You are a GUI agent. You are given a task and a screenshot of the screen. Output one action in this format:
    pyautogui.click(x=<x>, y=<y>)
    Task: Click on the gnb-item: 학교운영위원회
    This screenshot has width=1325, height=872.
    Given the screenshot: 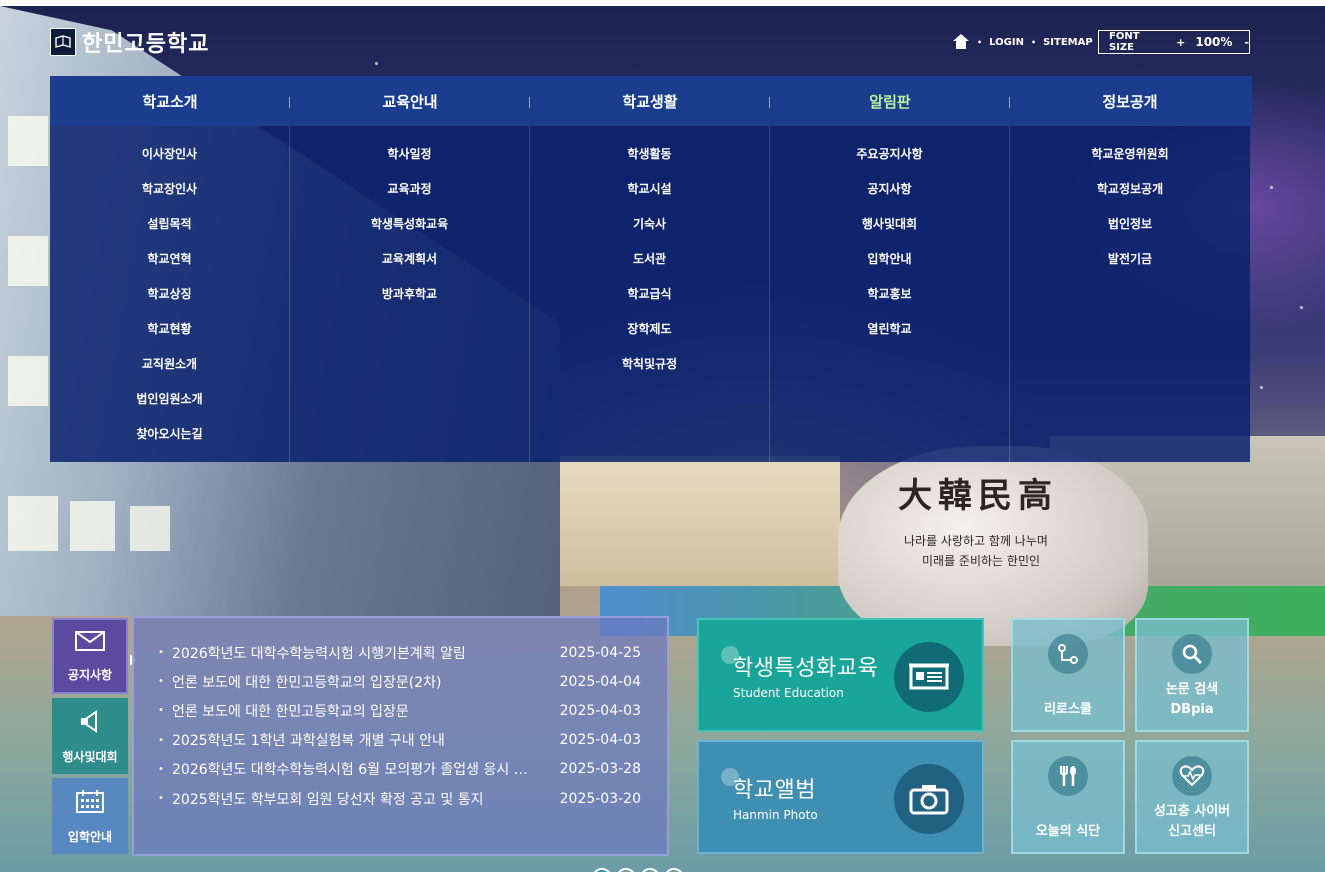 What is the action you would take?
    pyautogui.click(x=1130, y=160)
    